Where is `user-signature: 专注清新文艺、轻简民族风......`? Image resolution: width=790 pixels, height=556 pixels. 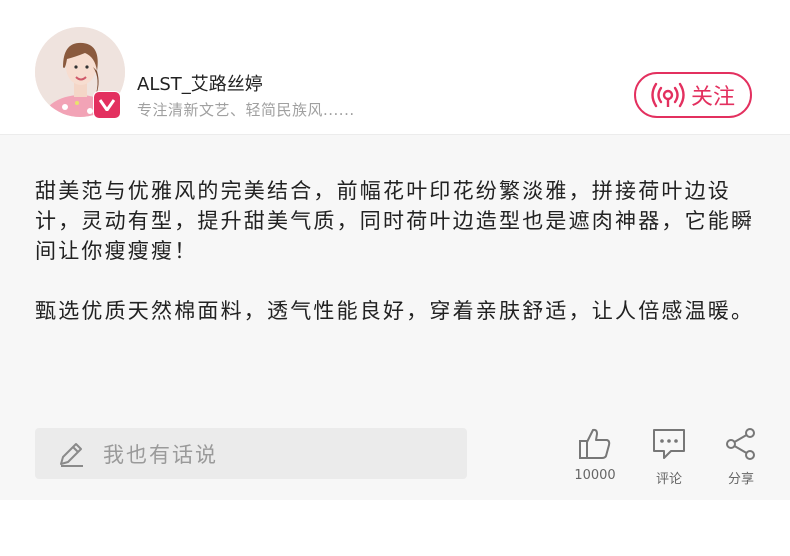
user-signature: 专注清新文艺、轻简民族风...... is located at coordinates (246, 110).